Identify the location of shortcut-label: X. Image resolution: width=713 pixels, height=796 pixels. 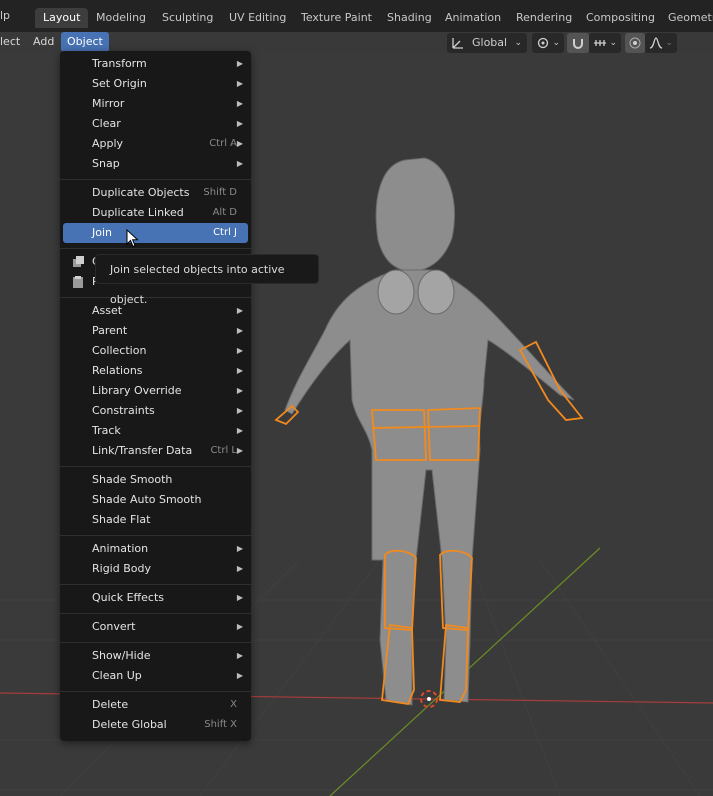
(233, 704).